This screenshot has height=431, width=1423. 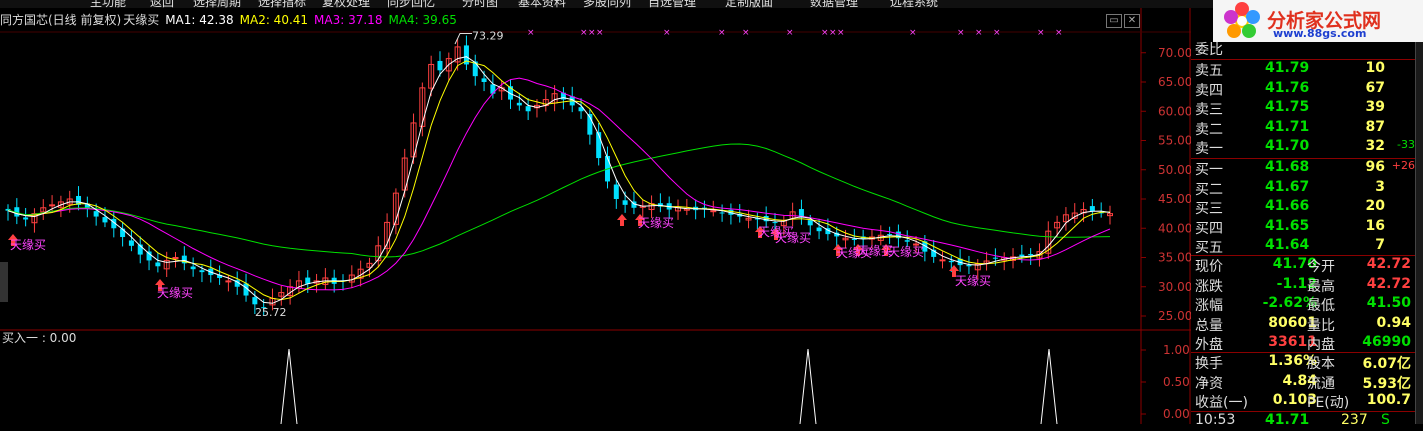 What do you see at coordinates (1132, 21) in the screenshot?
I see `close-icon: ✕` at bounding box center [1132, 21].